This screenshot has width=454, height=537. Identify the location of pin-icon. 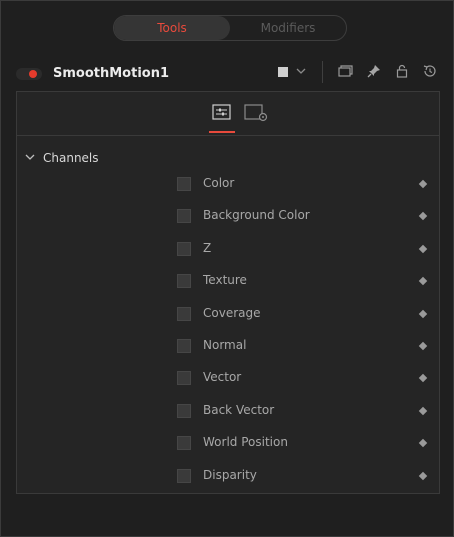
(374, 71).